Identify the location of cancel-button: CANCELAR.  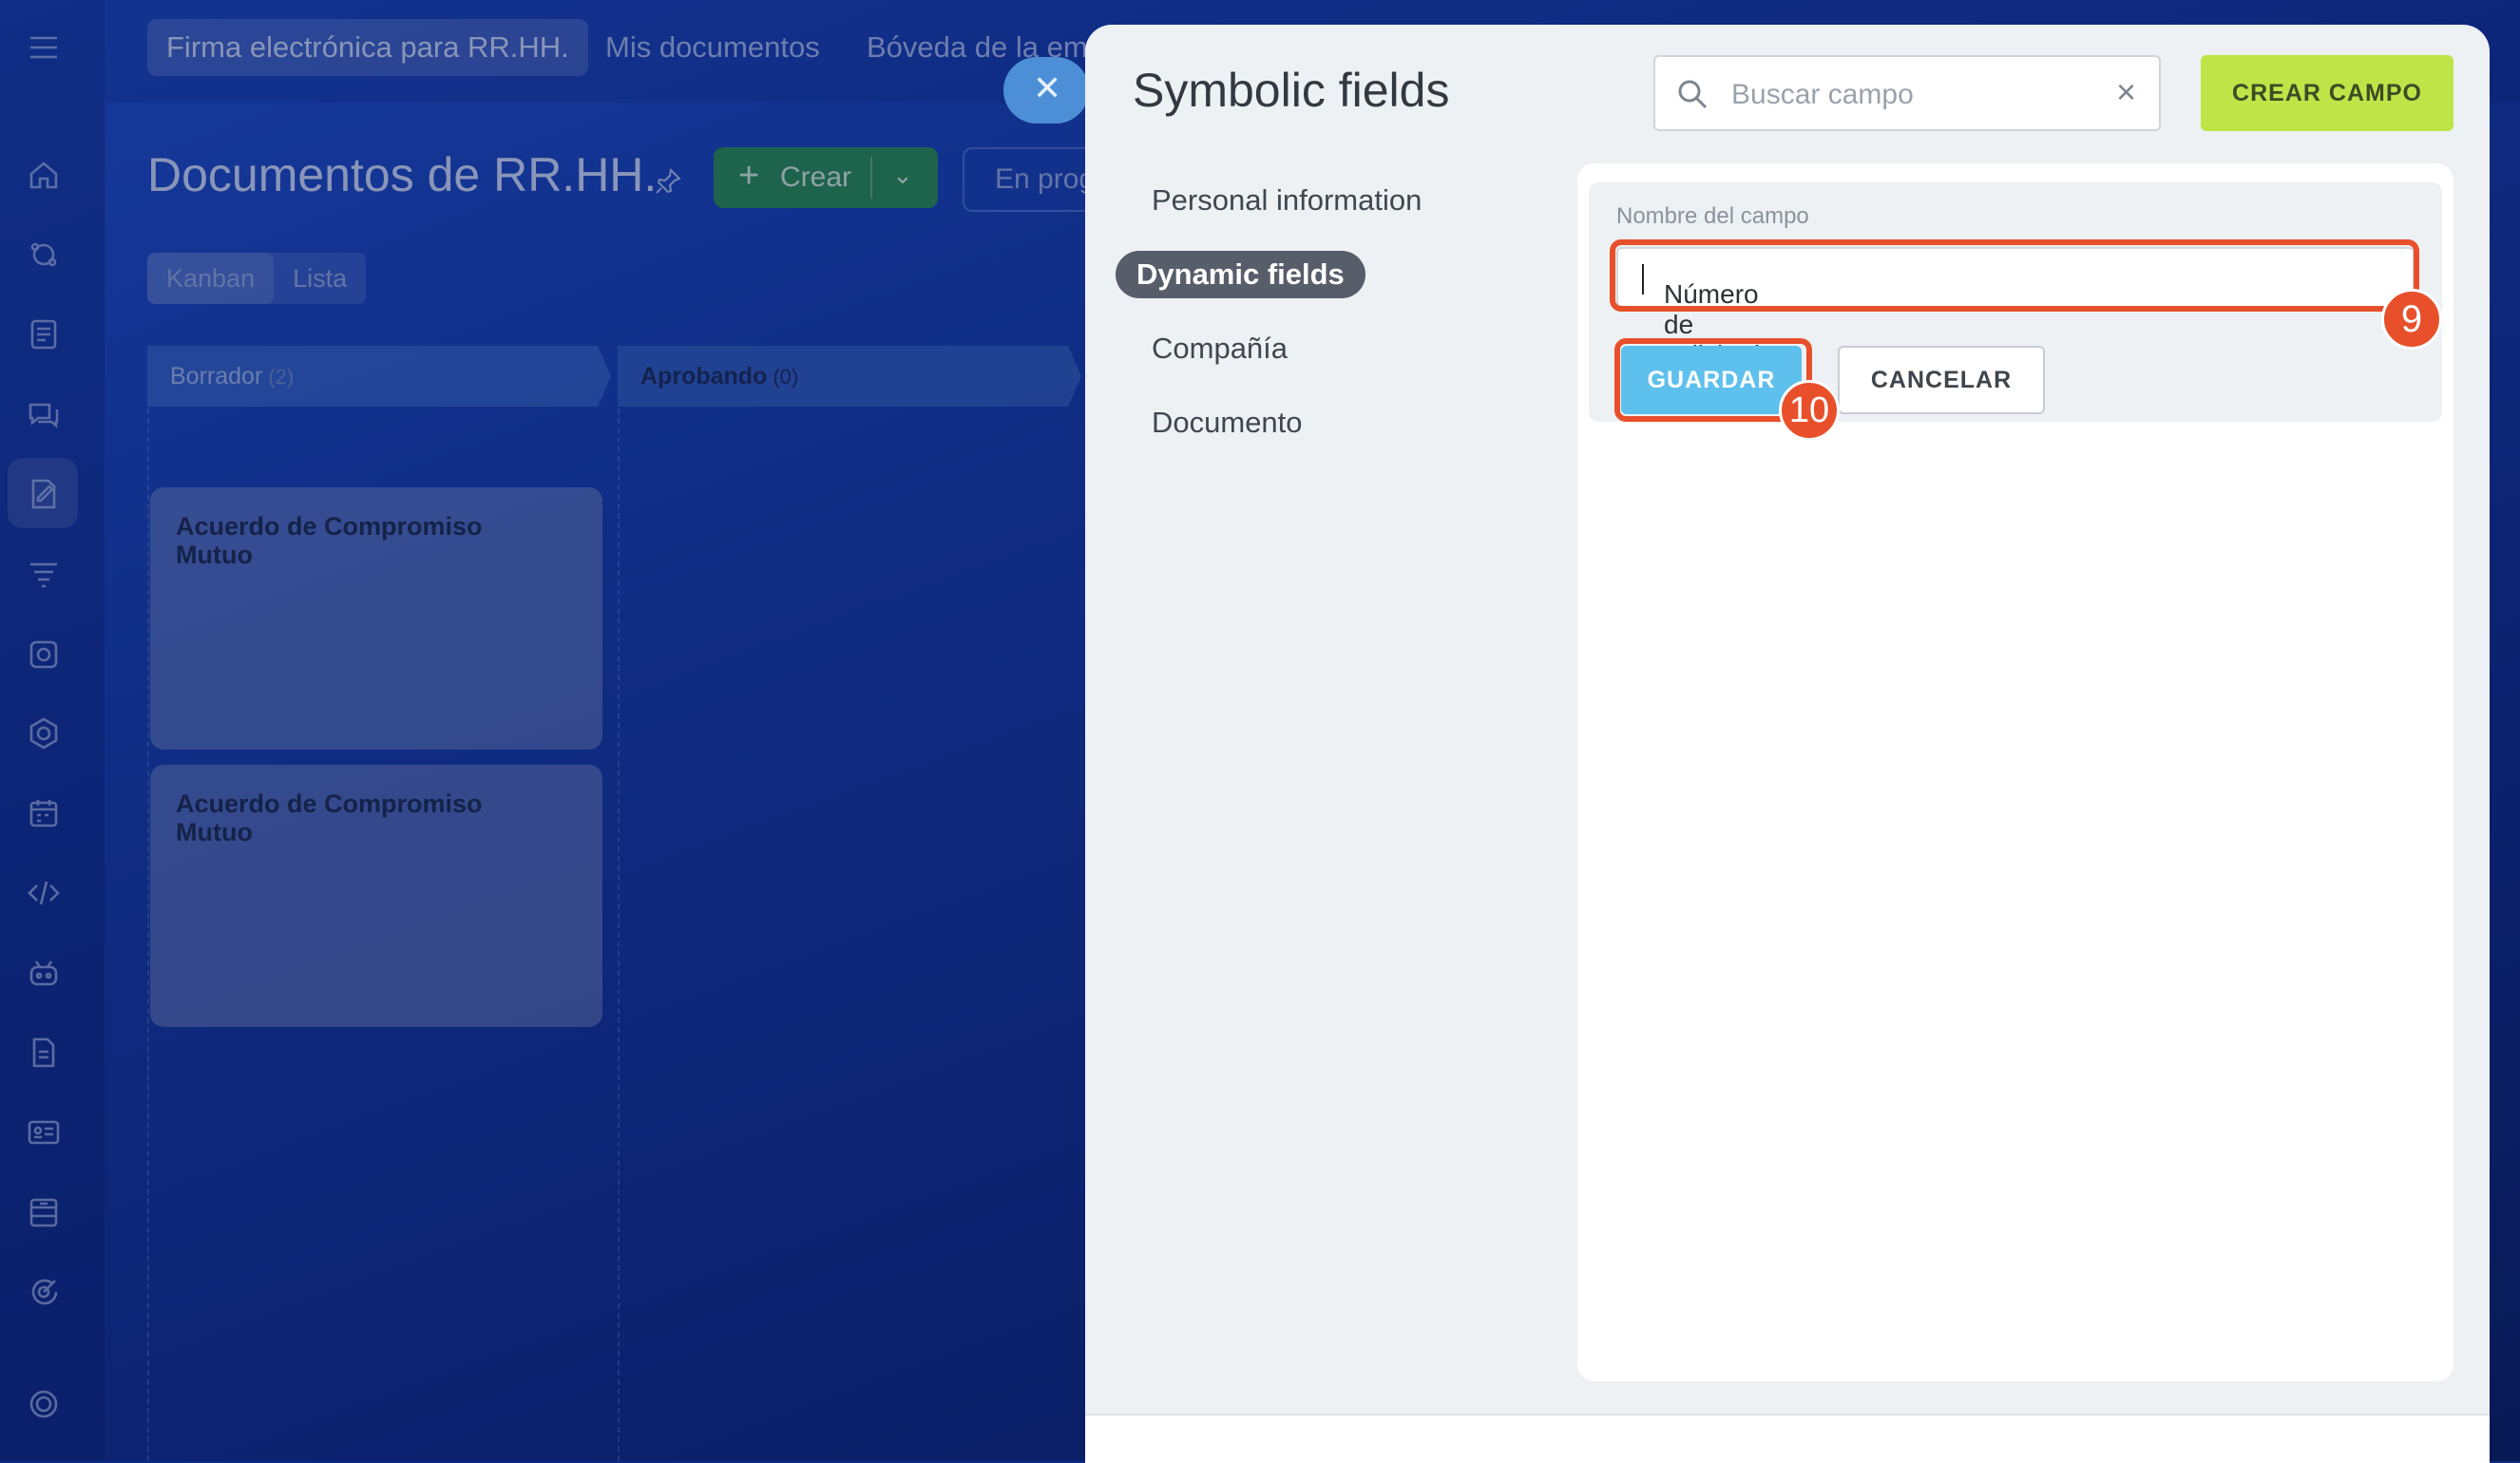
(1941, 380).